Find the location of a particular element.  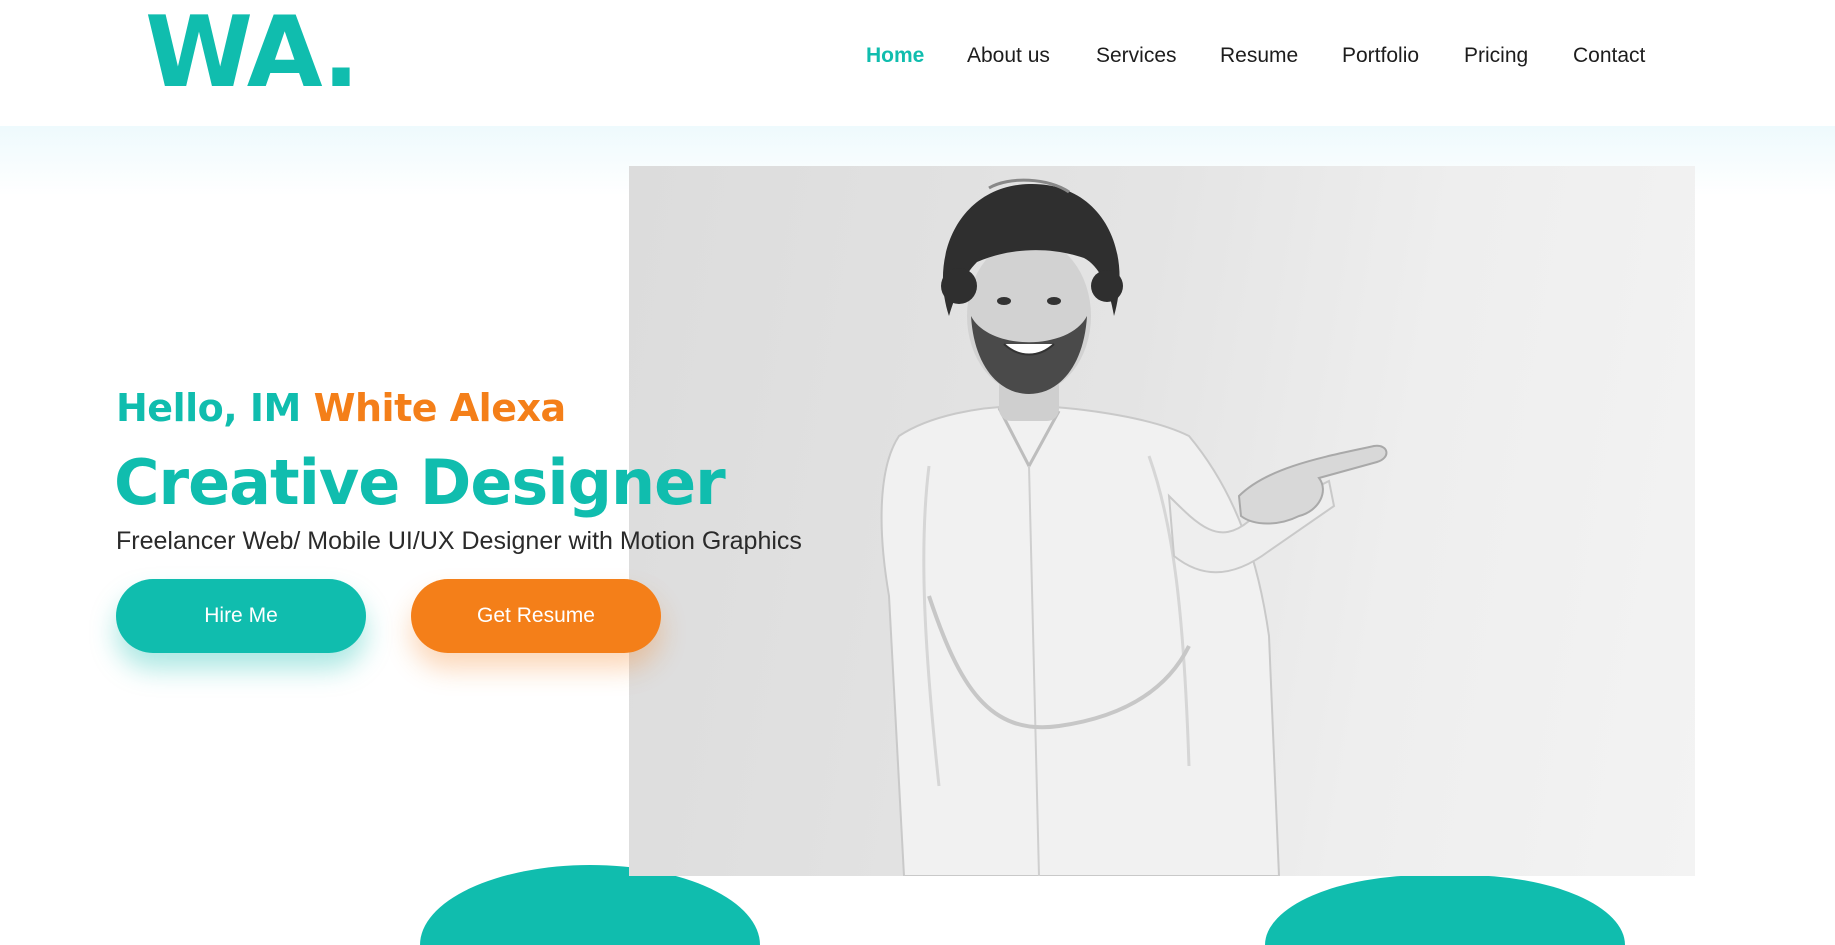

nav-home: Home is located at coordinates (895, 56).